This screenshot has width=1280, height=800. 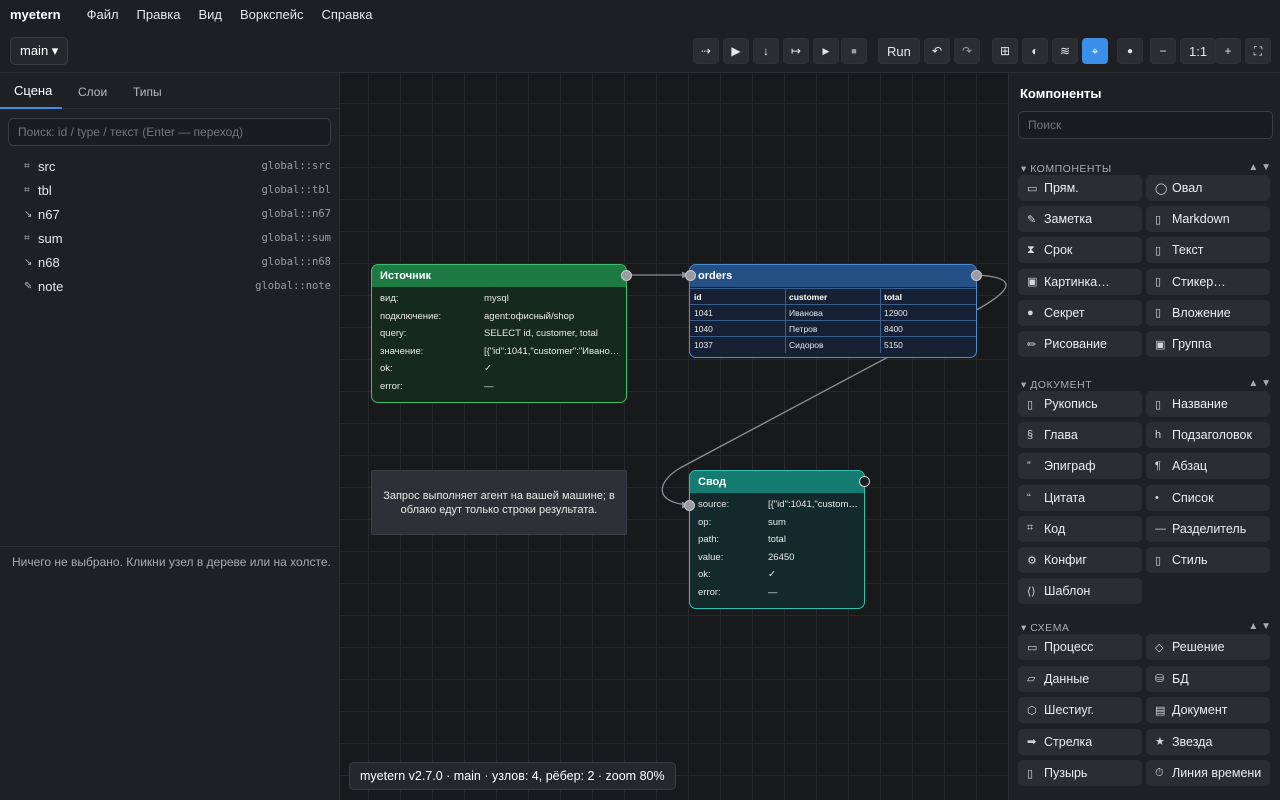 I want to click on sum-output-port, so click(x=864, y=481).